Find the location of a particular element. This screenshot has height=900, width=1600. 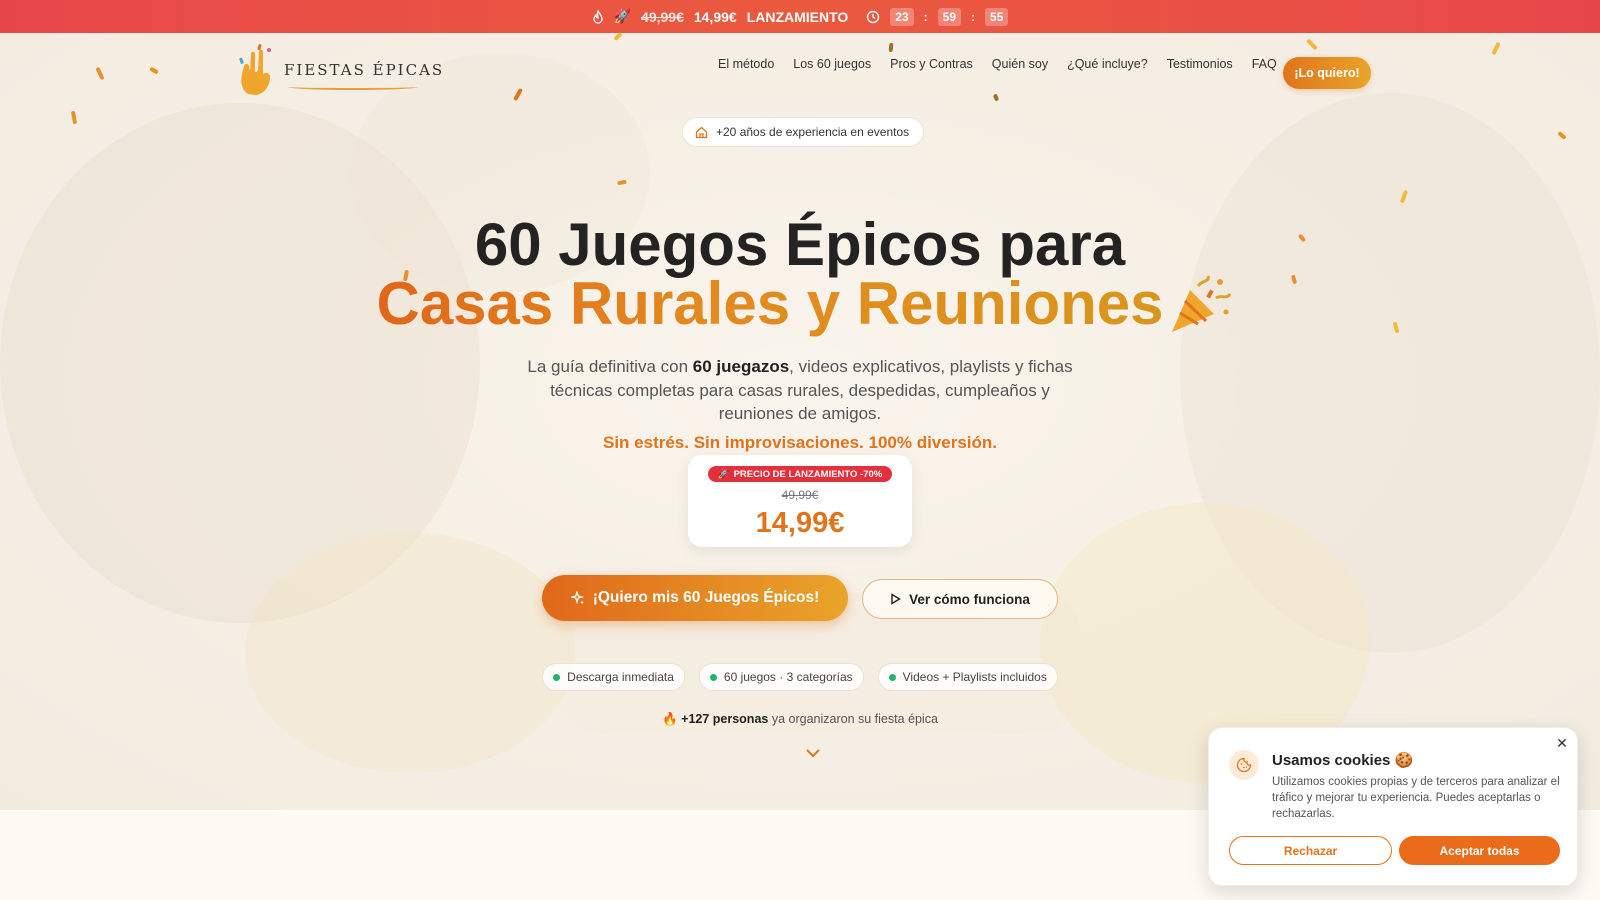

confetti-piece is located at coordinates (891, 47).